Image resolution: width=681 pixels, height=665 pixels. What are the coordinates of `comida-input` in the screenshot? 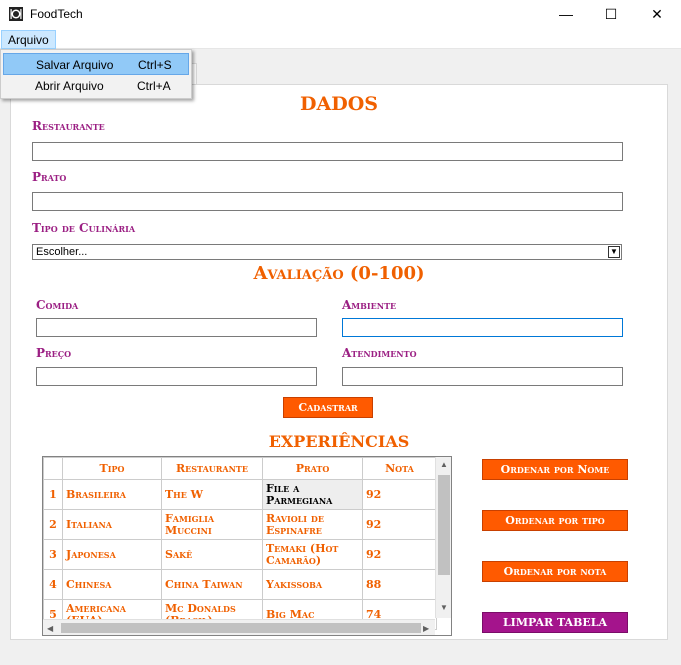 It's located at (176, 327).